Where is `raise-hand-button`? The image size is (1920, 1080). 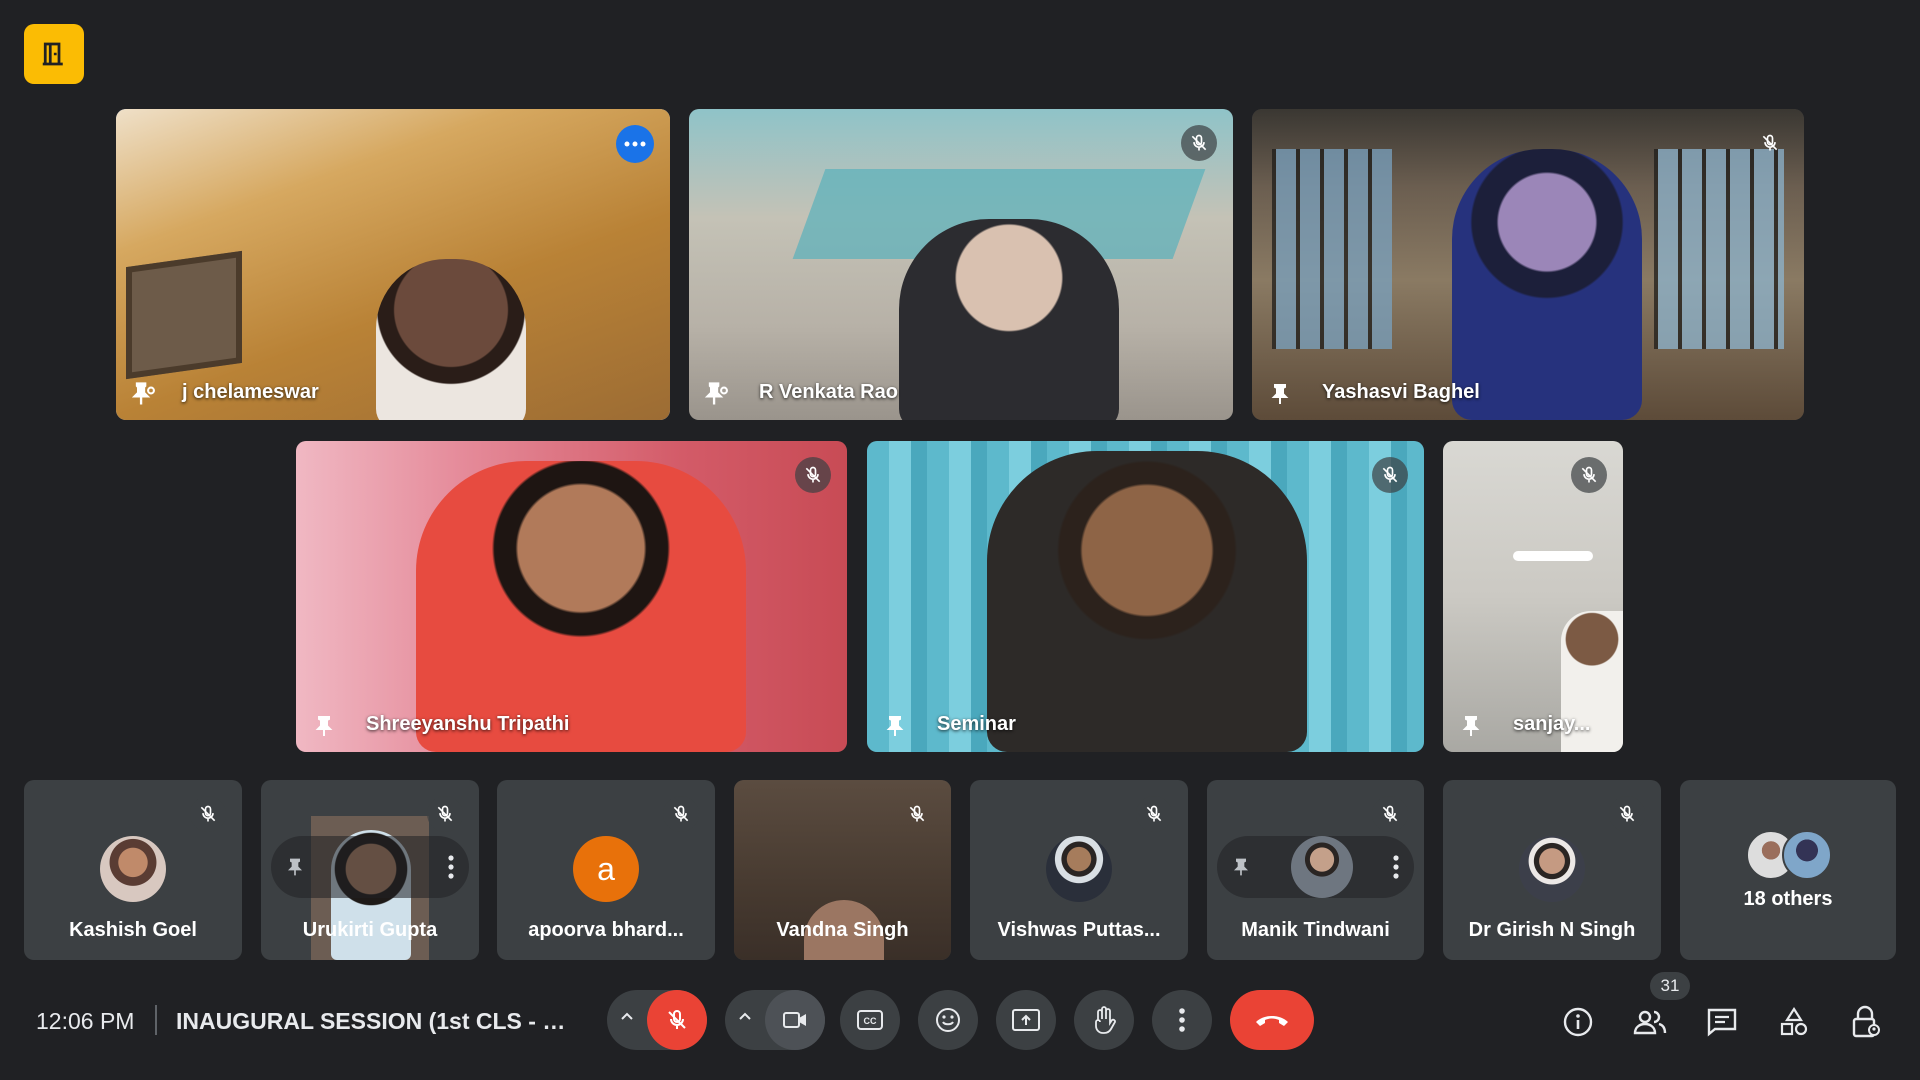 raise-hand-button is located at coordinates (1104, 1020).